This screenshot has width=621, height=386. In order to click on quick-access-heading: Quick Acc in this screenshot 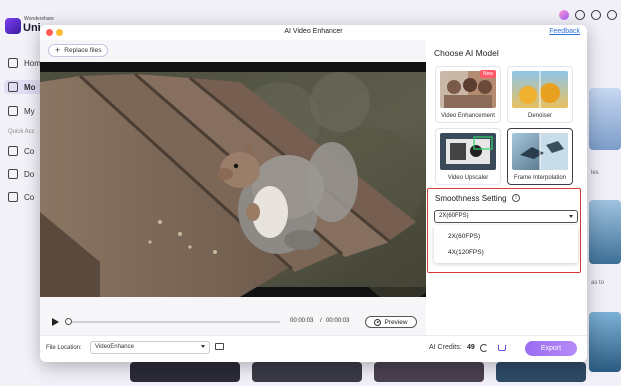, I will do `click(21, 132)`.